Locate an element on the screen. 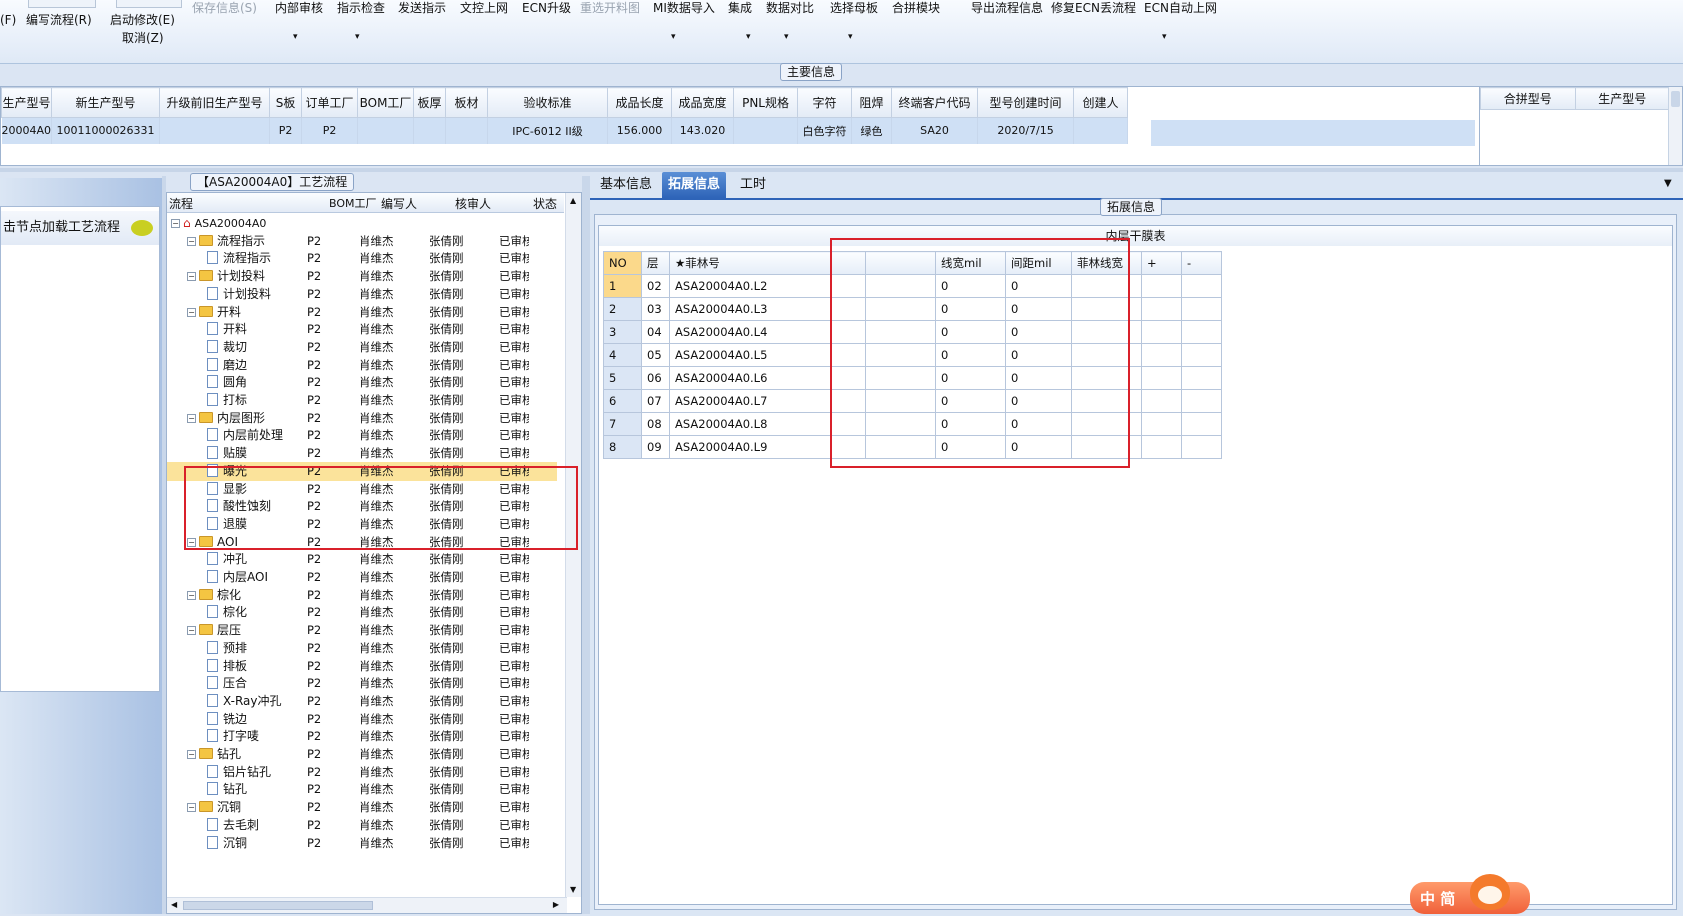 The image size is (1683, 916). process-row: 内层AOI P2 肖维杰 张倩刚 已审核 is located at coordinates (362, 577).